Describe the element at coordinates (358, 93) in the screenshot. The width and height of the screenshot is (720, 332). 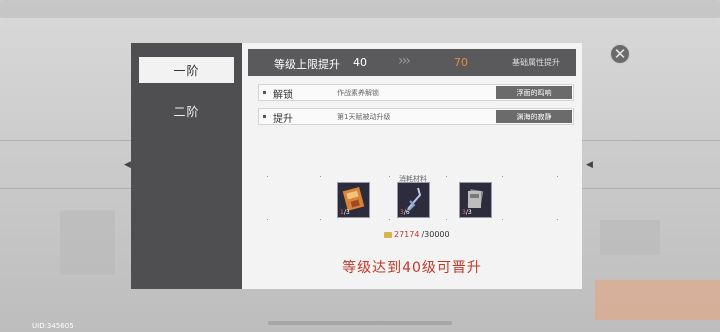
I see `row-desc: 作战素养解锁` at that location.